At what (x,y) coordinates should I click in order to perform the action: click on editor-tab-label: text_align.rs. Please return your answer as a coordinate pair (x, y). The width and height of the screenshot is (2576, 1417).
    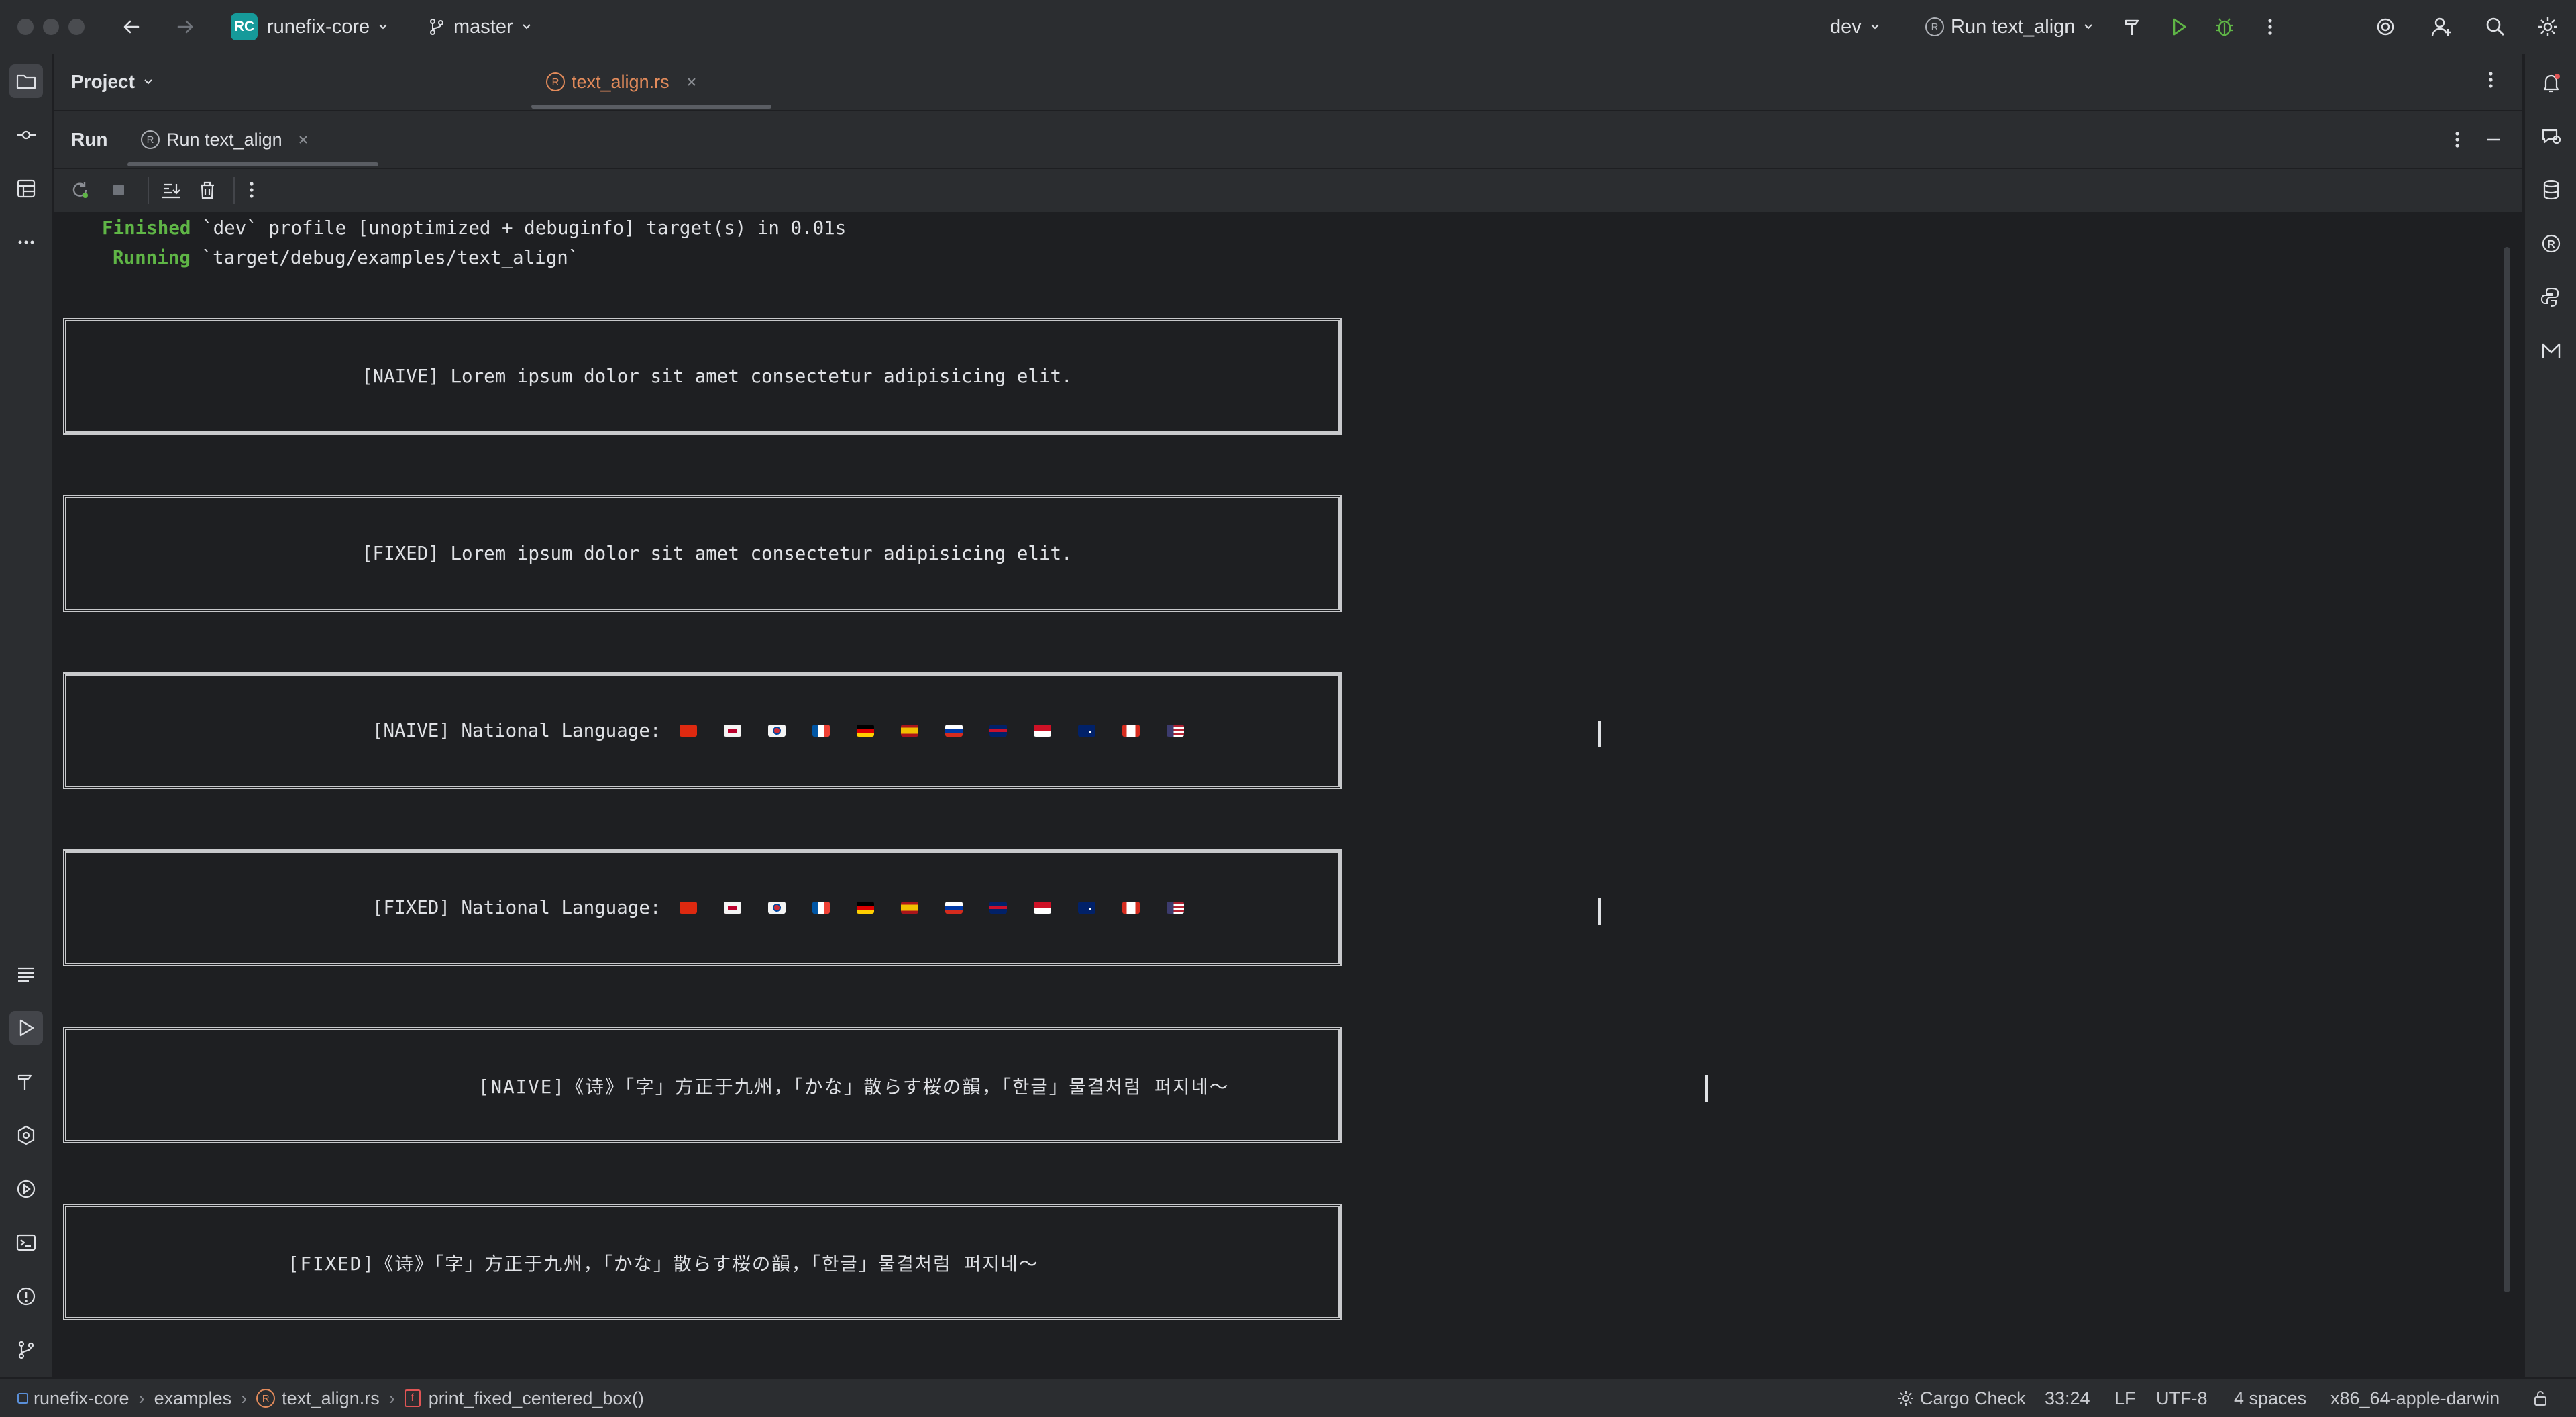
    Looking at the image, I should click on (620, 81).